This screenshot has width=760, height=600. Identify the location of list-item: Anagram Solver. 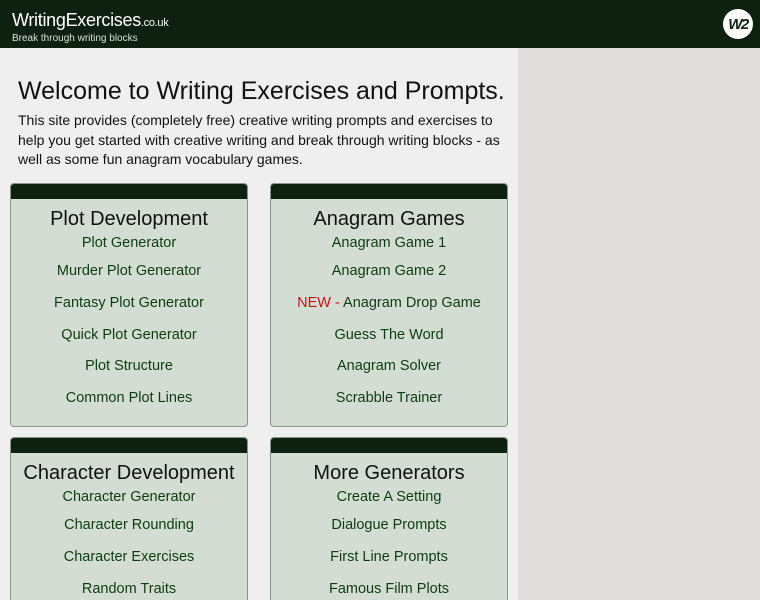
(389, 367).